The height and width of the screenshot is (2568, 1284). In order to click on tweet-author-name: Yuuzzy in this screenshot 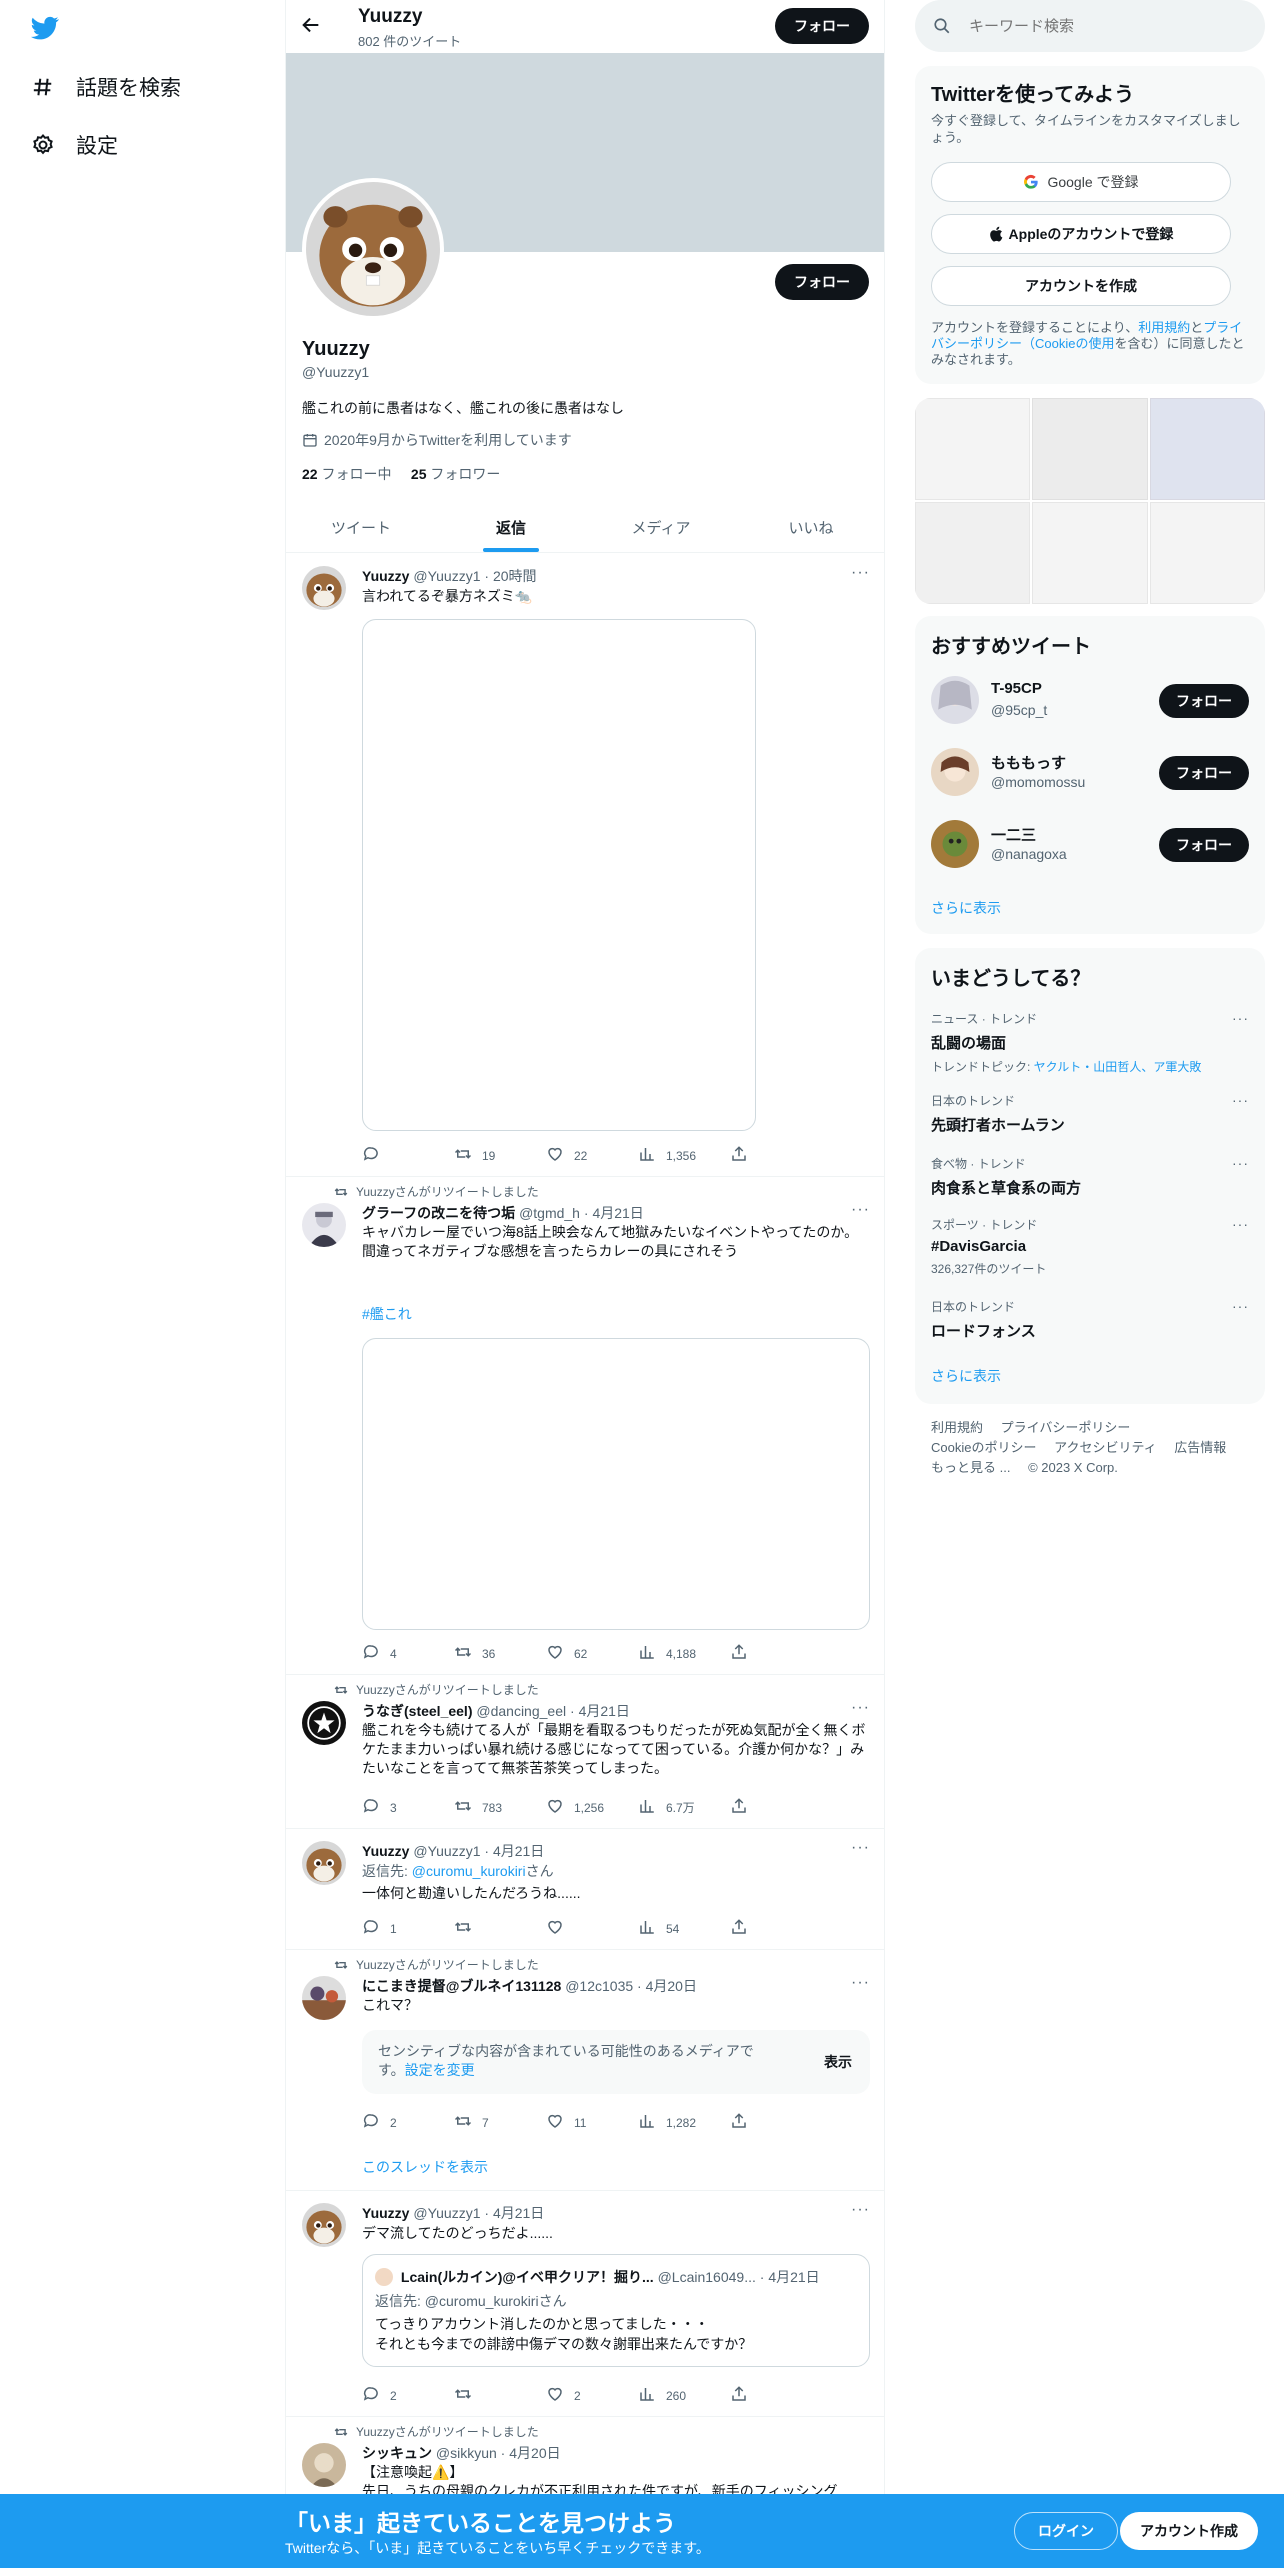, I will do `click(385, 1851)`.